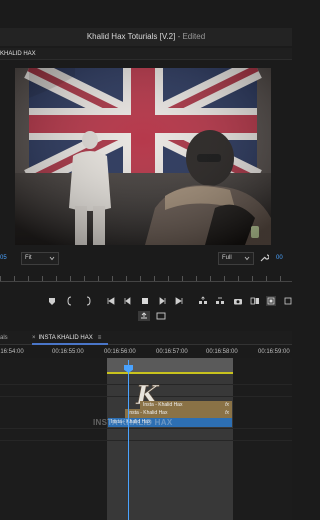  What do you see at coordinates (40, 258) in the screenshot?
I see `zoom-level-dropdown: Fit` at bounding box center [40, 258].